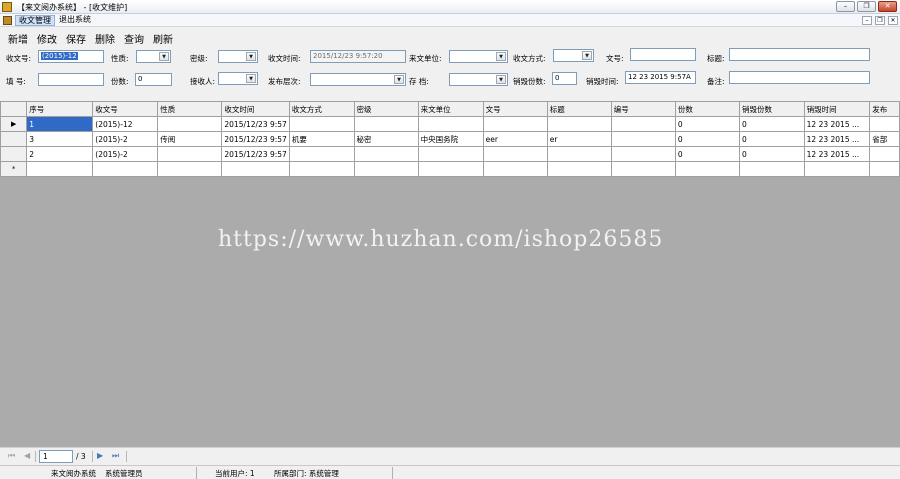  I want to click on menu-exit-system: 退出系统, so click(75, 20).